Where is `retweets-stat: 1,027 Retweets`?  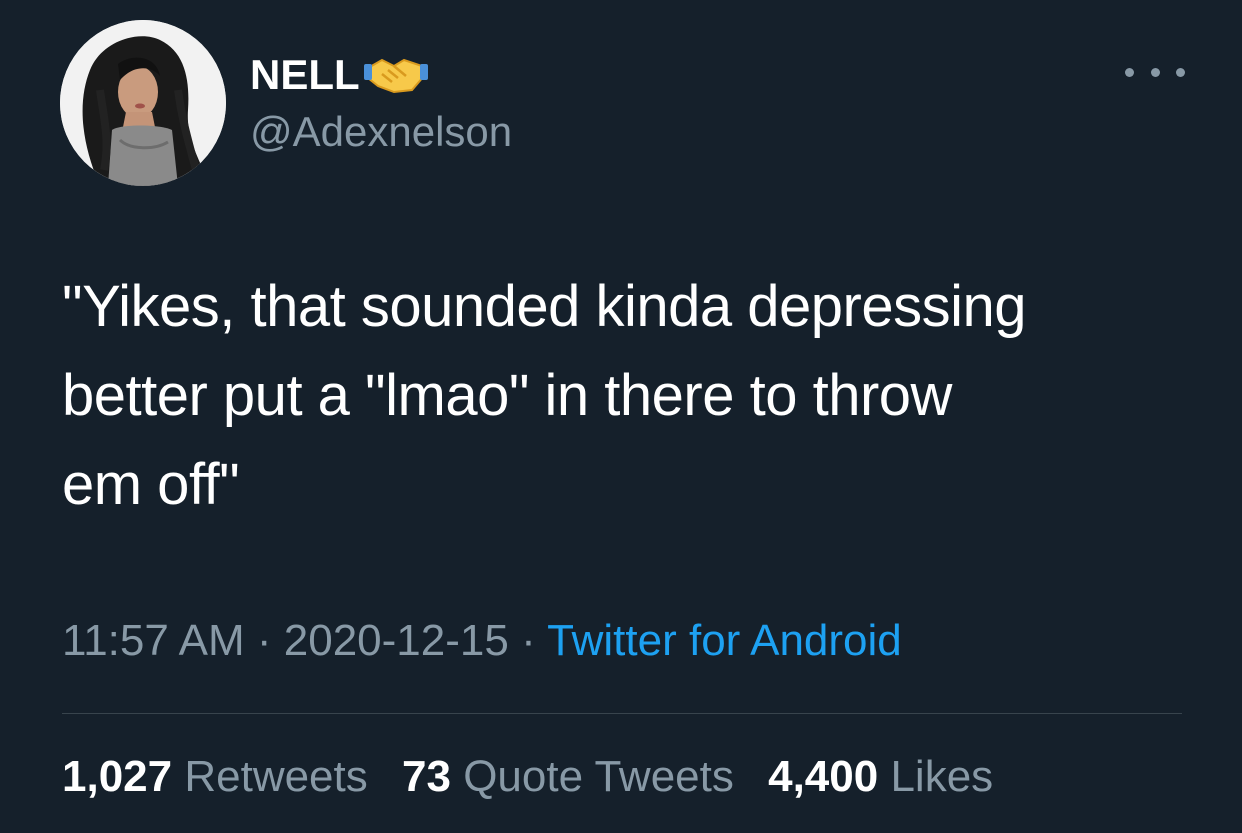 retweets-stat: 1,027 Retweets is located at coordinates (215, 777).